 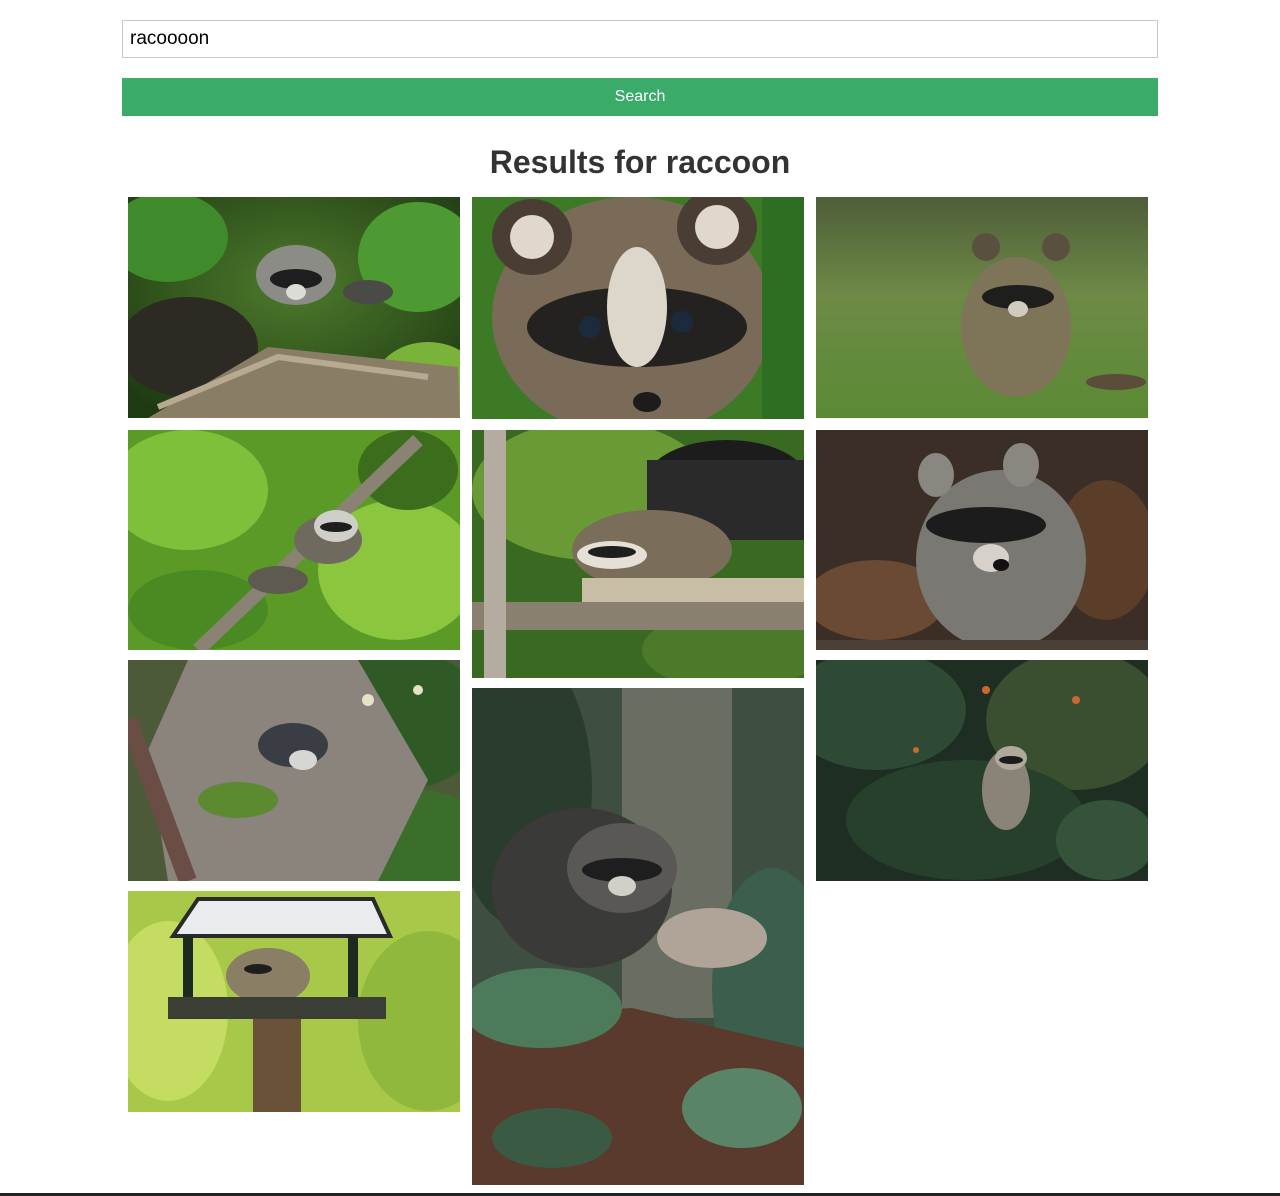 I want to click on result-image-raccoon-in-forest, so click(x=638, y=936).